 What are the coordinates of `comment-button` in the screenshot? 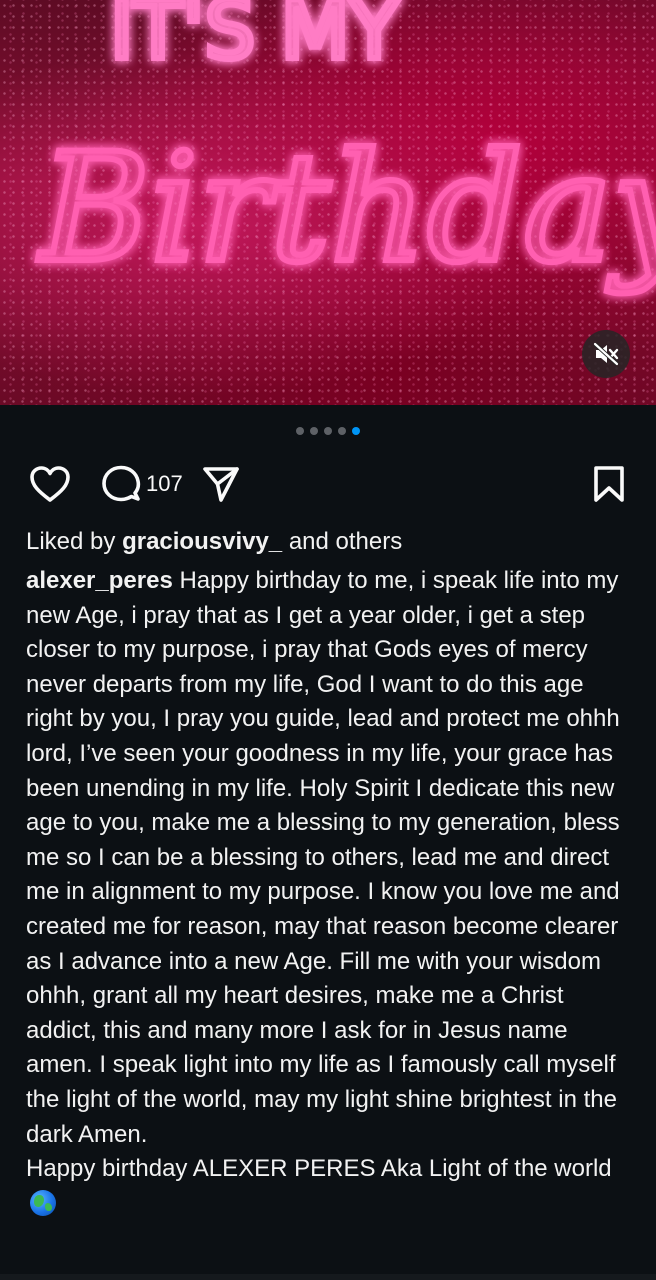 It's located at (121, 484).